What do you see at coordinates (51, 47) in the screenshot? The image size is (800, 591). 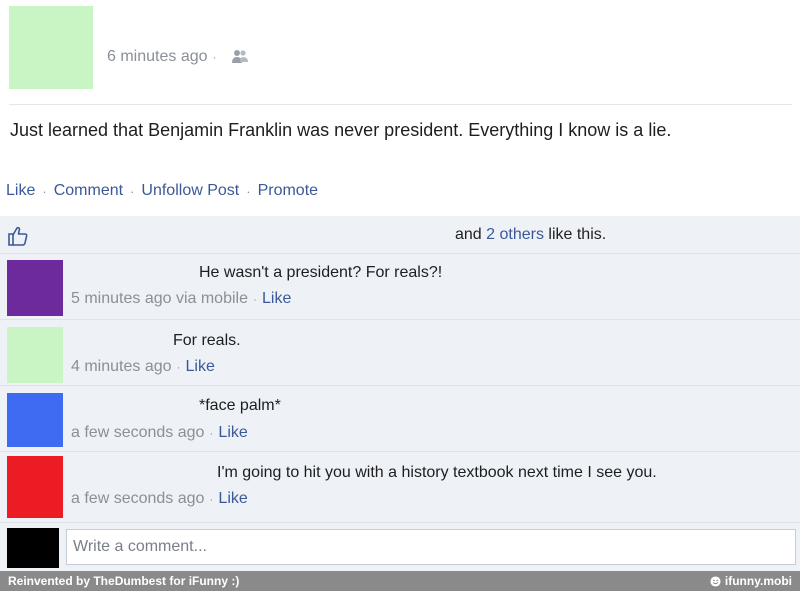 I see `post-author-avatar` at bounding box center [51, 47].